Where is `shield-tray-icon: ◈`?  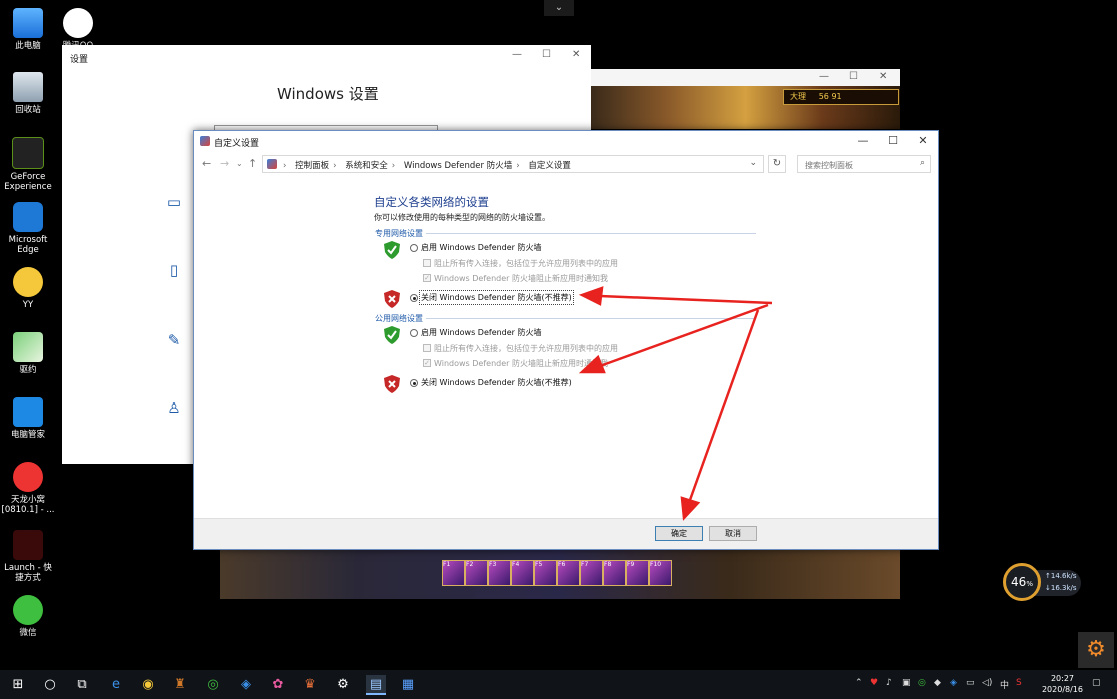
shield-tray-icon: ◈ is located at coordinates (953, 683).